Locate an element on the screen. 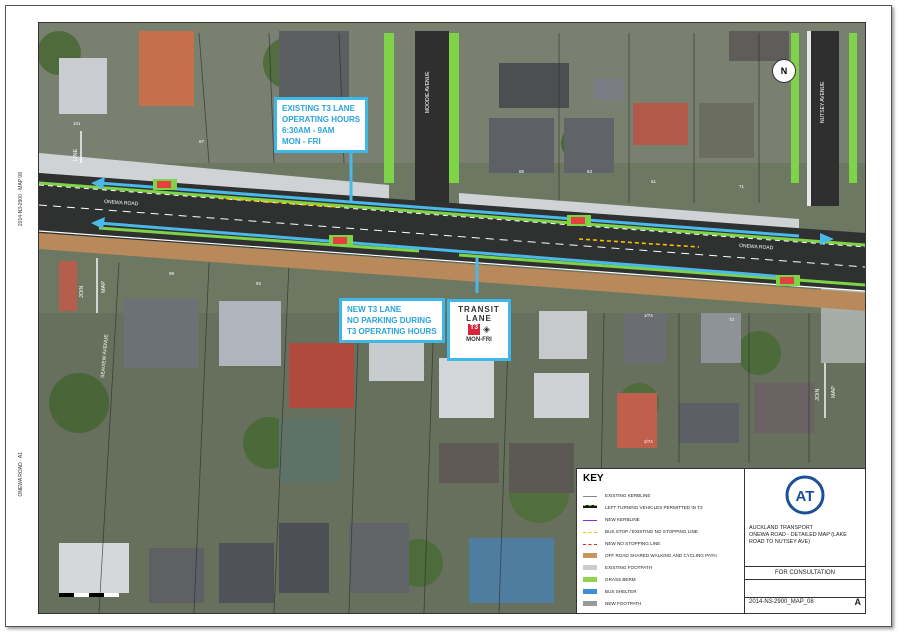 This screenshot has height=635, width=899. key-row: EXISTING FOOTPATH is located at coordinates (663, 568).